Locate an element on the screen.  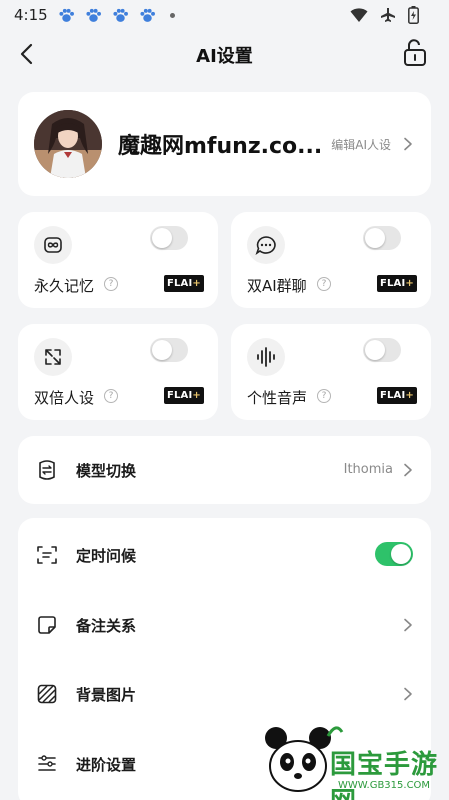
status-indicators is located at coordinates (384, 15).